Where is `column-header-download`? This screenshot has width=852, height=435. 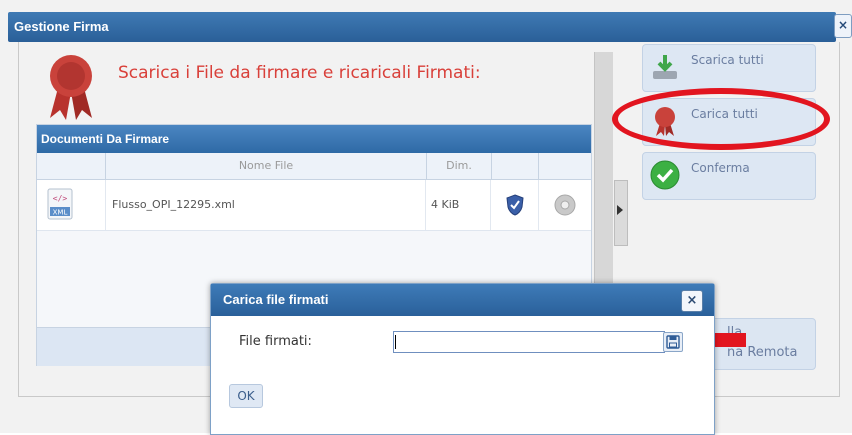
column-header-download is located at coordinates (565, 166).